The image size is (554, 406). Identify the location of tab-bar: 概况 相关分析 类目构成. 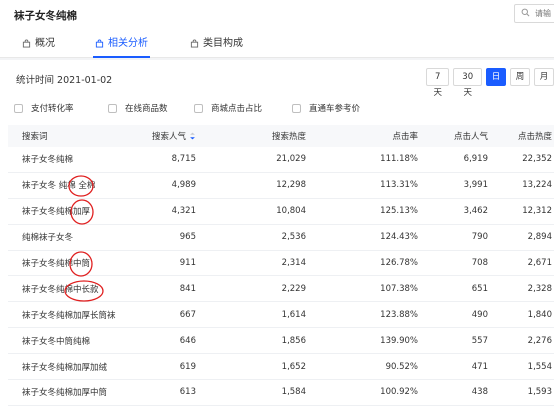
(277, 46).